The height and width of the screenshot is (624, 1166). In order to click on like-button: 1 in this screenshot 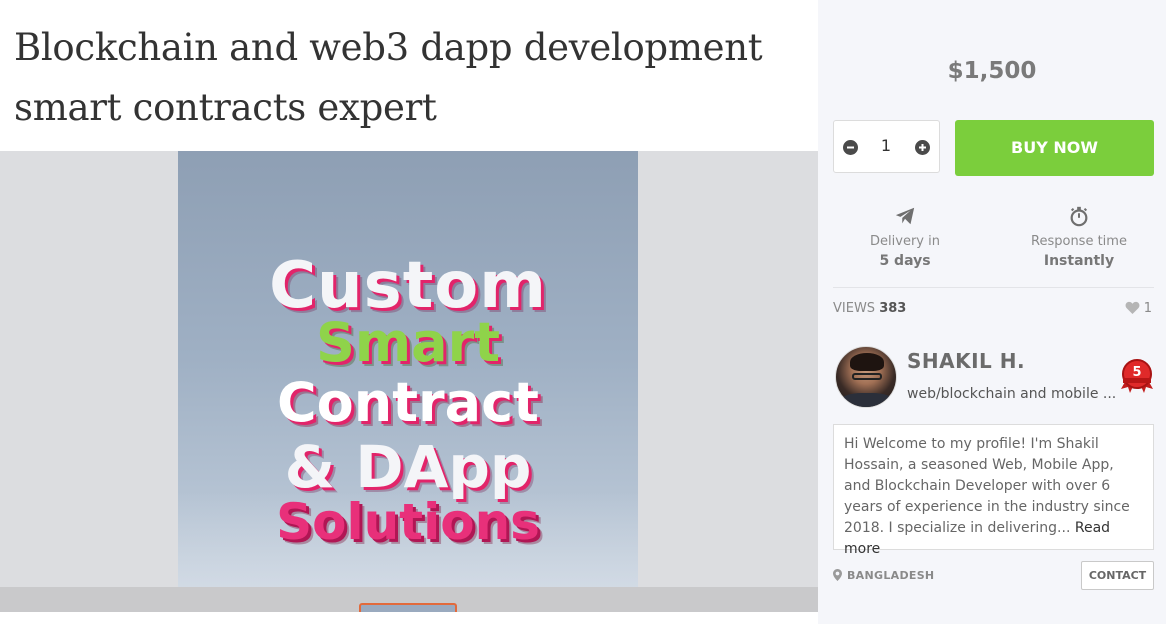, I will do `click(1138, 308)`.